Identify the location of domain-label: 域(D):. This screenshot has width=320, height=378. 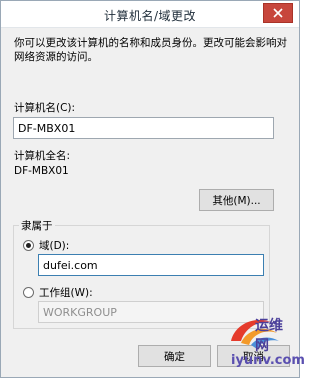
(54, 246).